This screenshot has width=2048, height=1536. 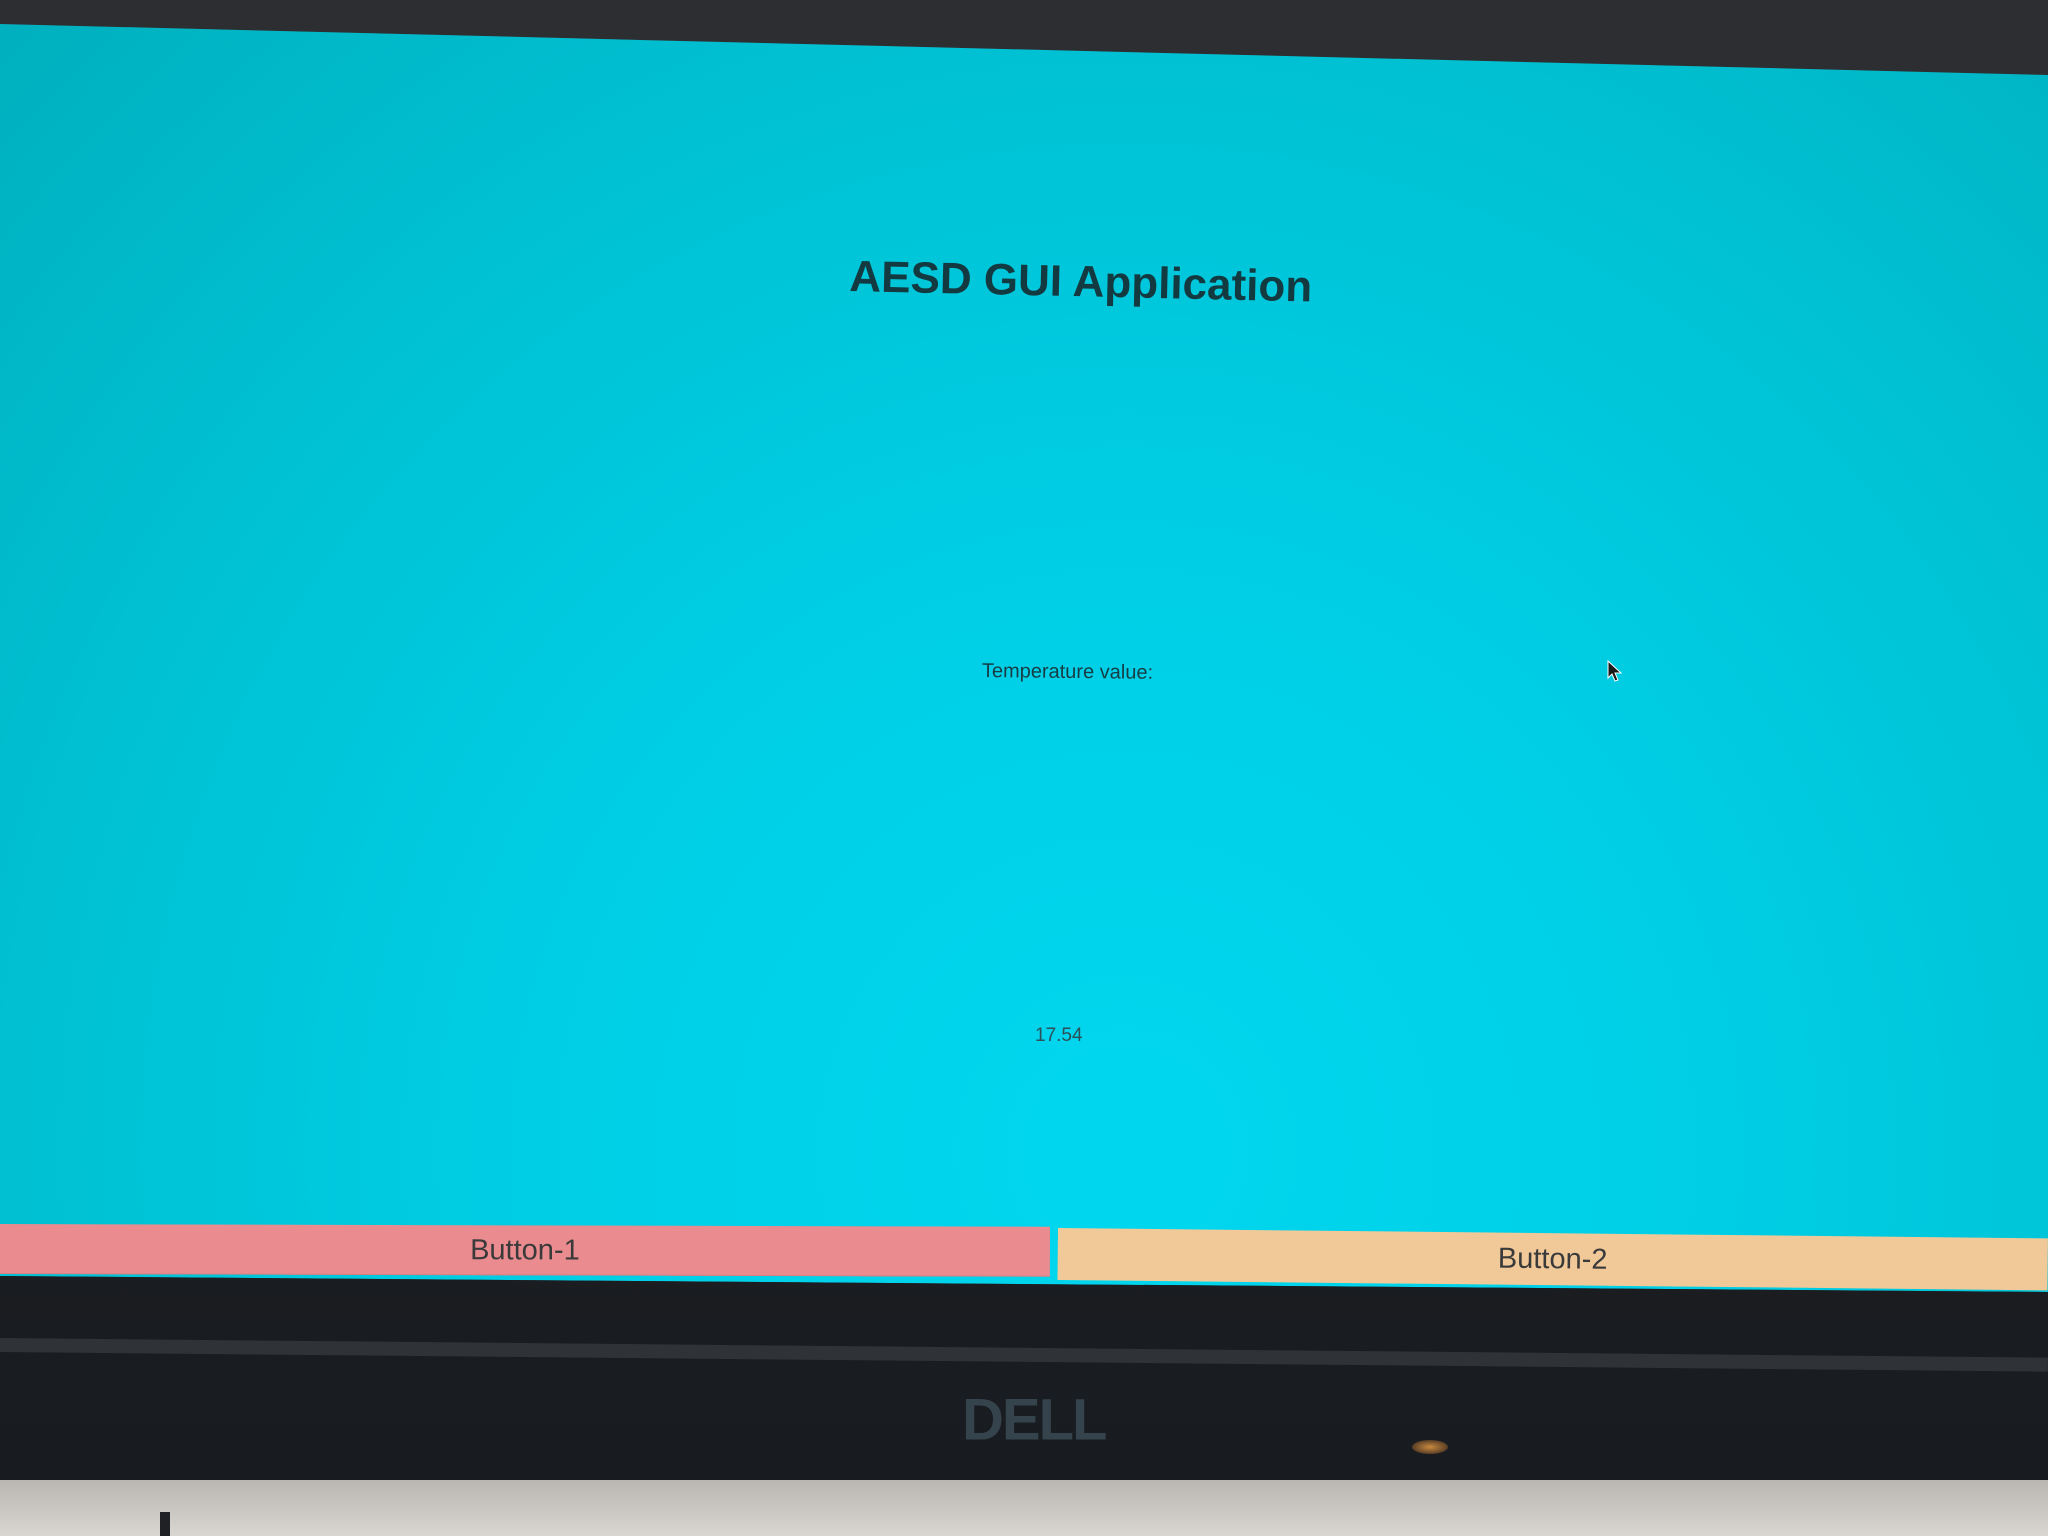 What do you see at coordinates (1615, 671) in the screenshot?
I see `mouse-cursor-icon` at bounding box center [1615, 671].